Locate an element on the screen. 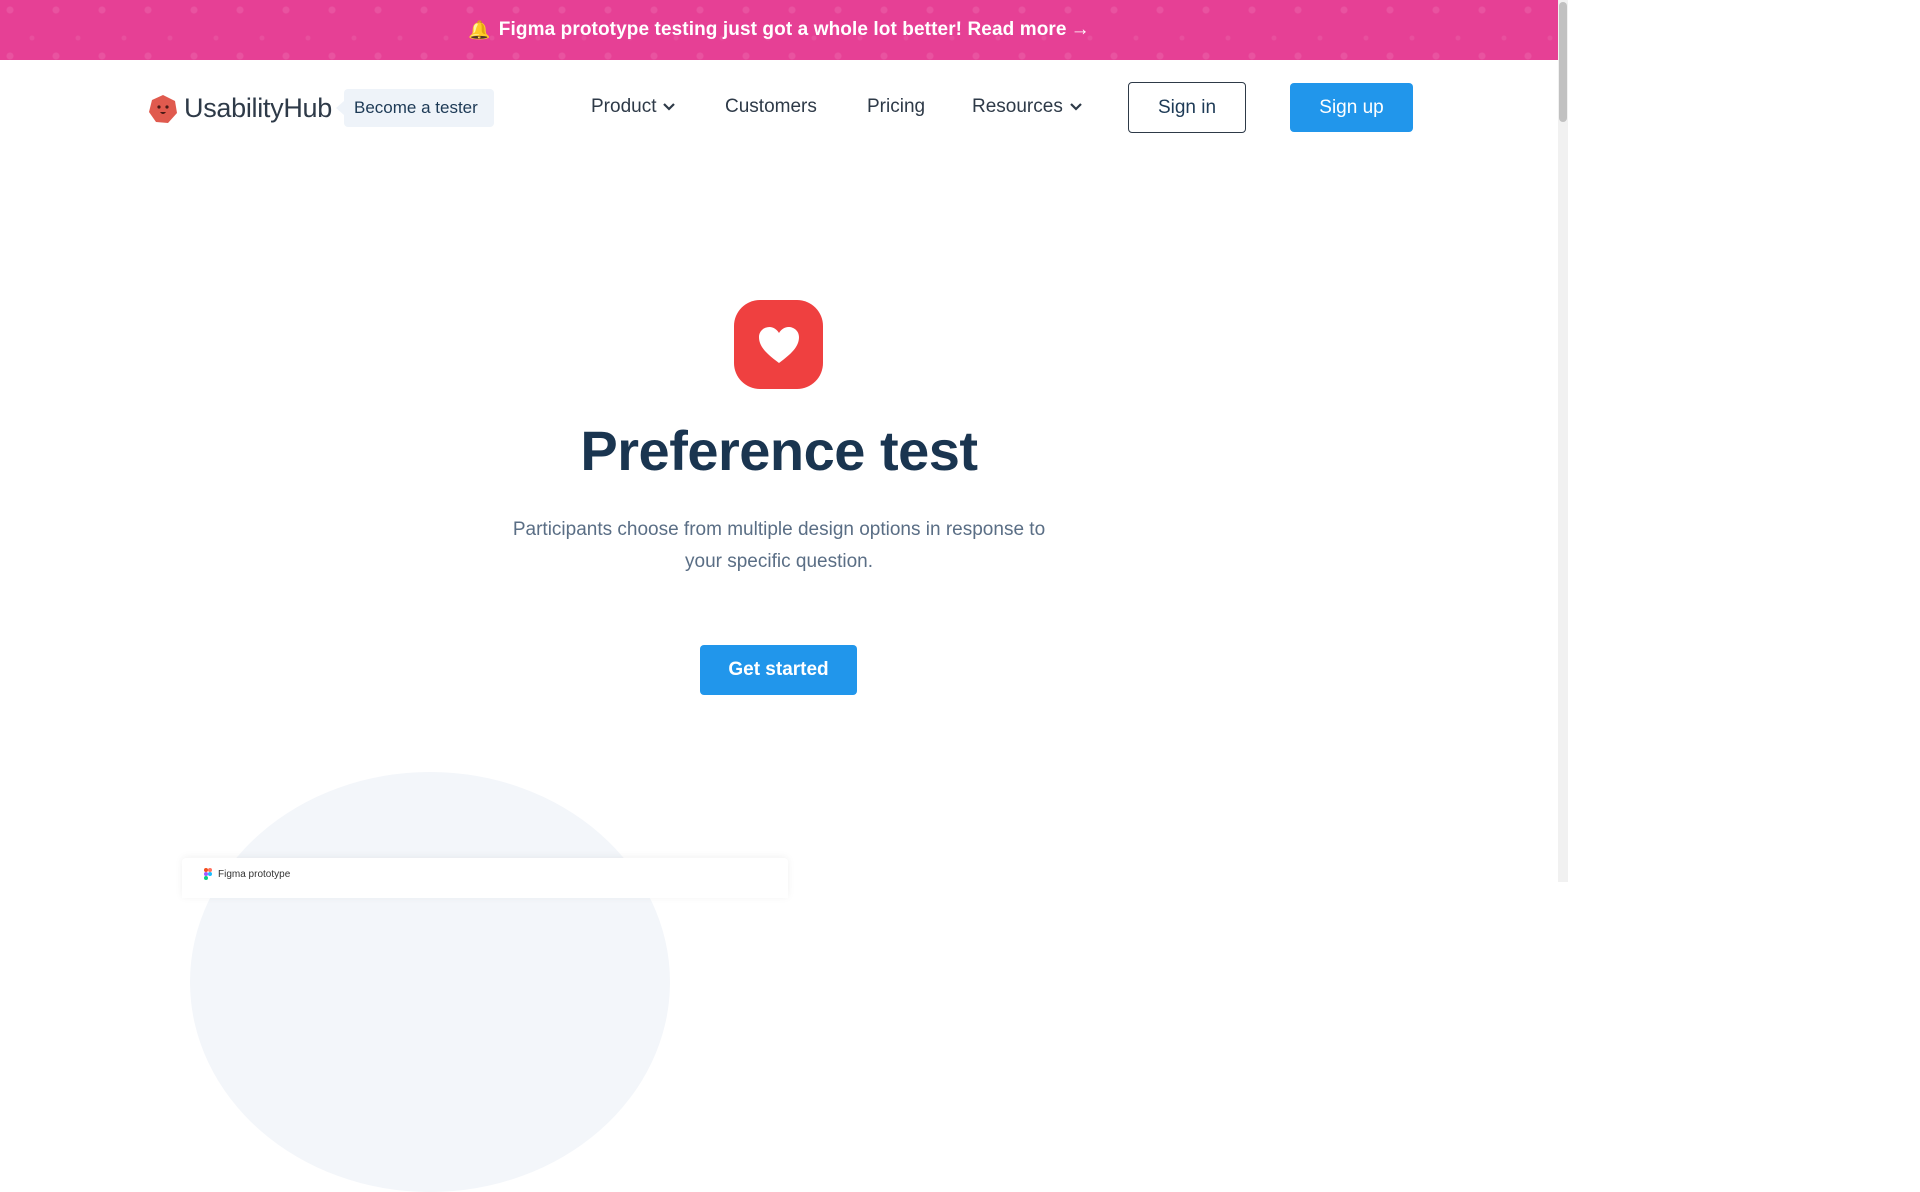 This screenshot has width=1920, height=1192. logo: UsabilityHub is located at coordinates (240, 108).